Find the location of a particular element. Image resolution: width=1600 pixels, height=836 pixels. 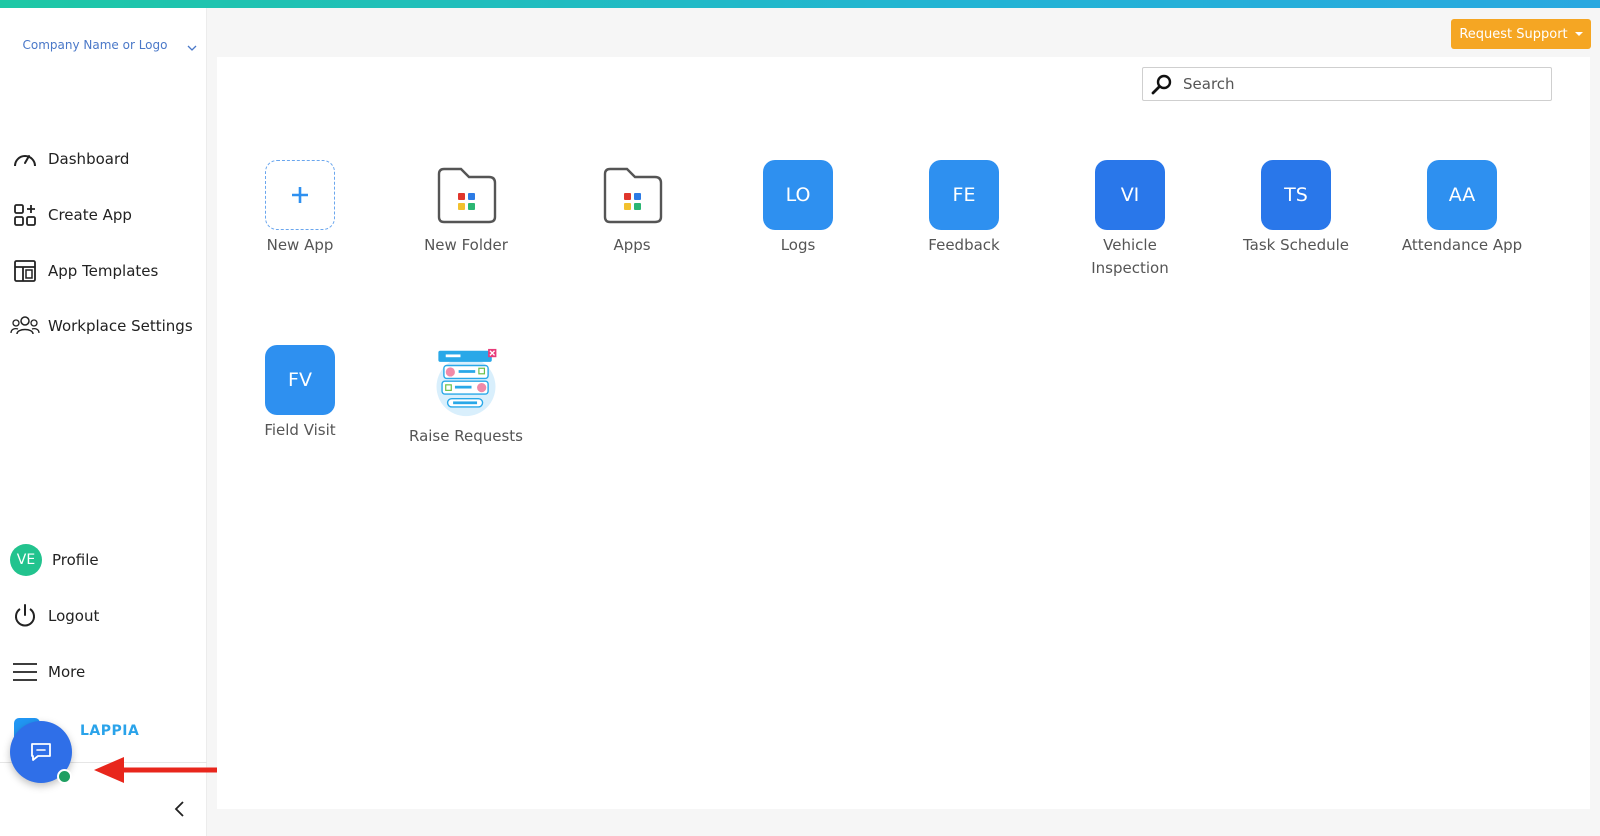

plus-icon is located at coordinates (300, 195).